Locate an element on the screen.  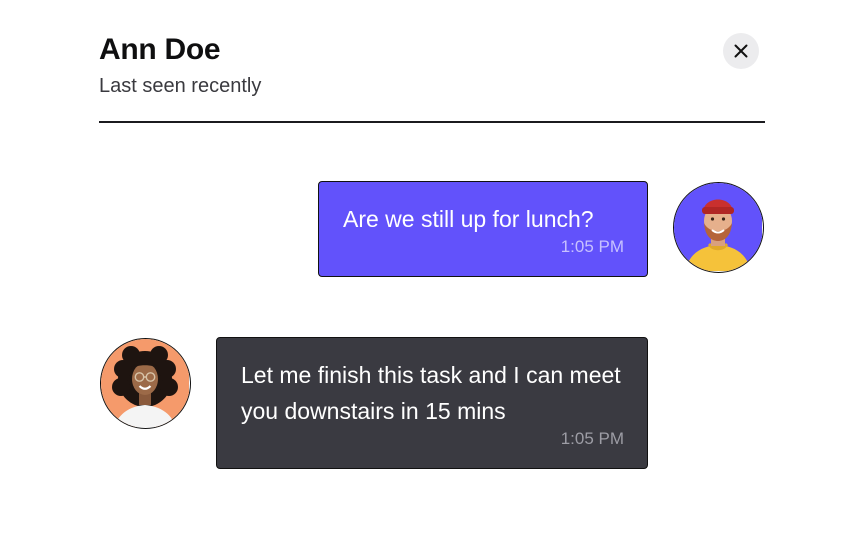
woman-avatar is located at coordinates (145, 383).